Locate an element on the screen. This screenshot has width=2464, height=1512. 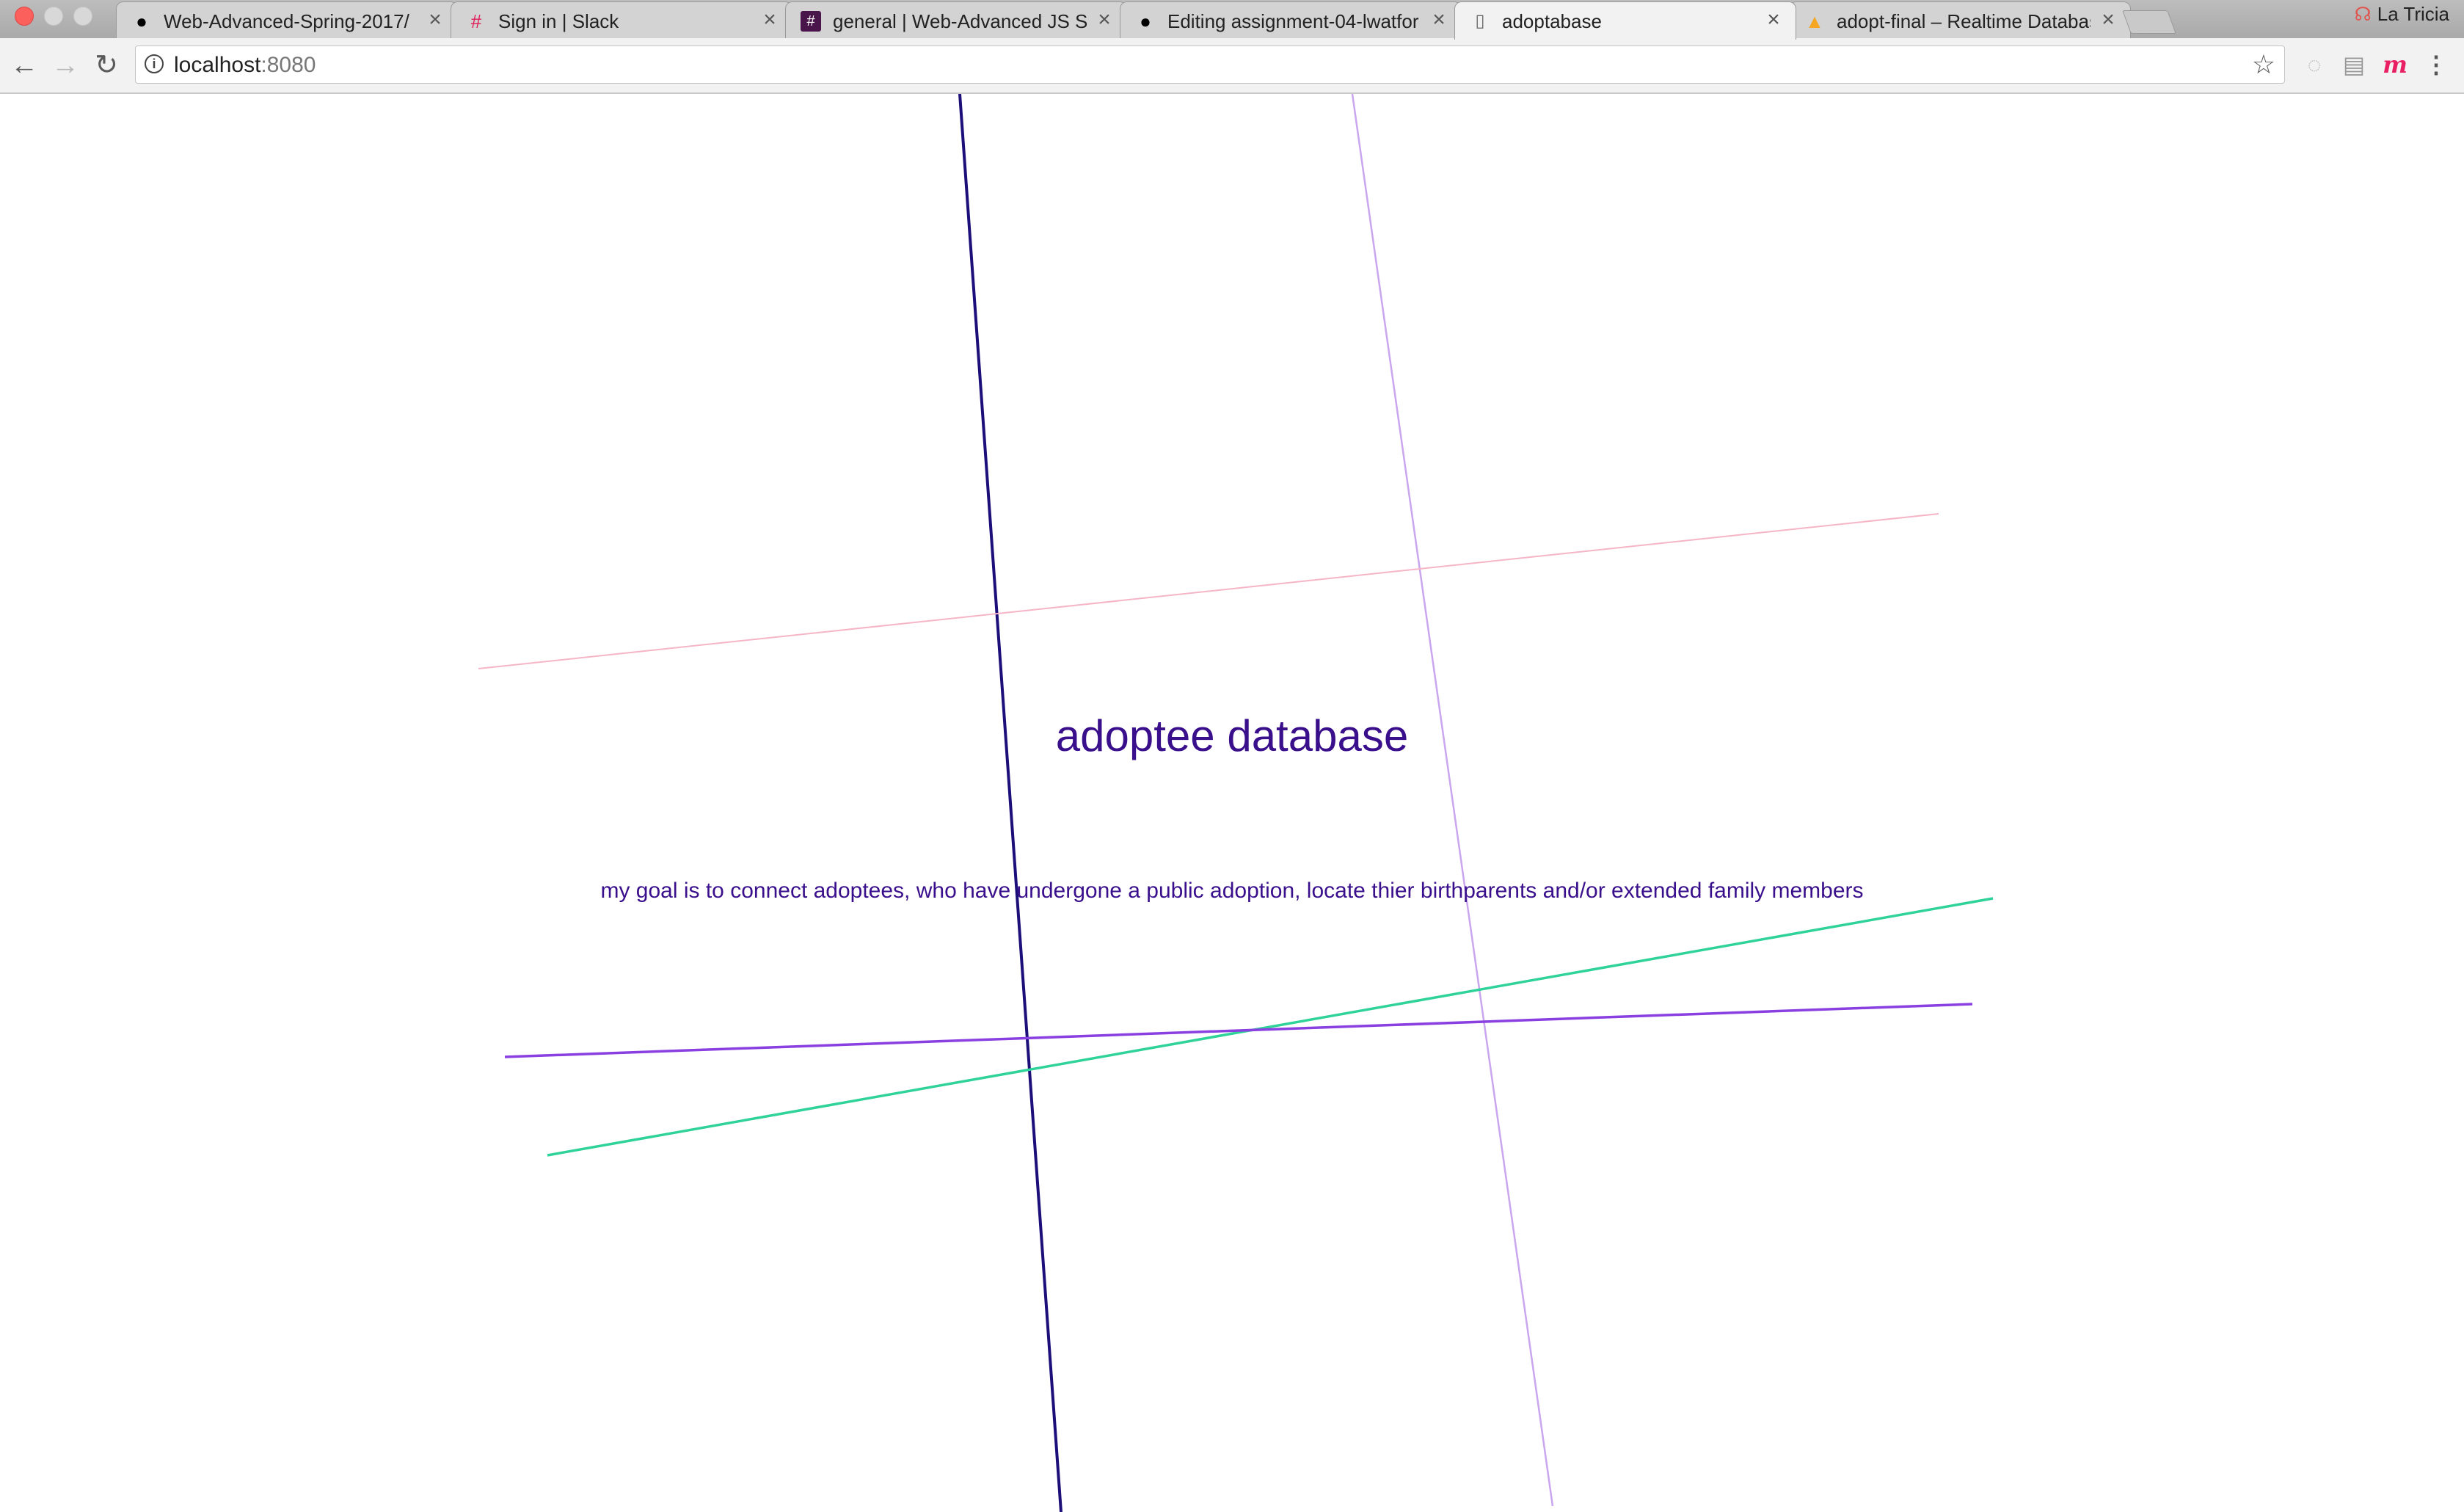
browser-toolbar: ← → ↻ i localhost:8080 ☆ ◌ ▤ m ⋮ is located at coordinates (1232, 66).